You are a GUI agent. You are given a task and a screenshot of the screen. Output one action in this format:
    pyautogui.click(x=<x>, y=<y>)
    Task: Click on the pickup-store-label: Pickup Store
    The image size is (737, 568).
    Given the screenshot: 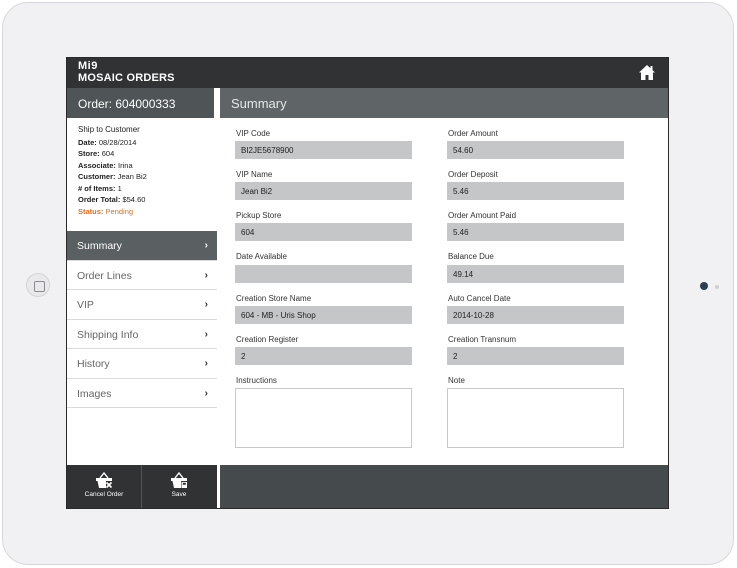 What is the action you would take?
    pyautogui.click(x=259, y=215)
    